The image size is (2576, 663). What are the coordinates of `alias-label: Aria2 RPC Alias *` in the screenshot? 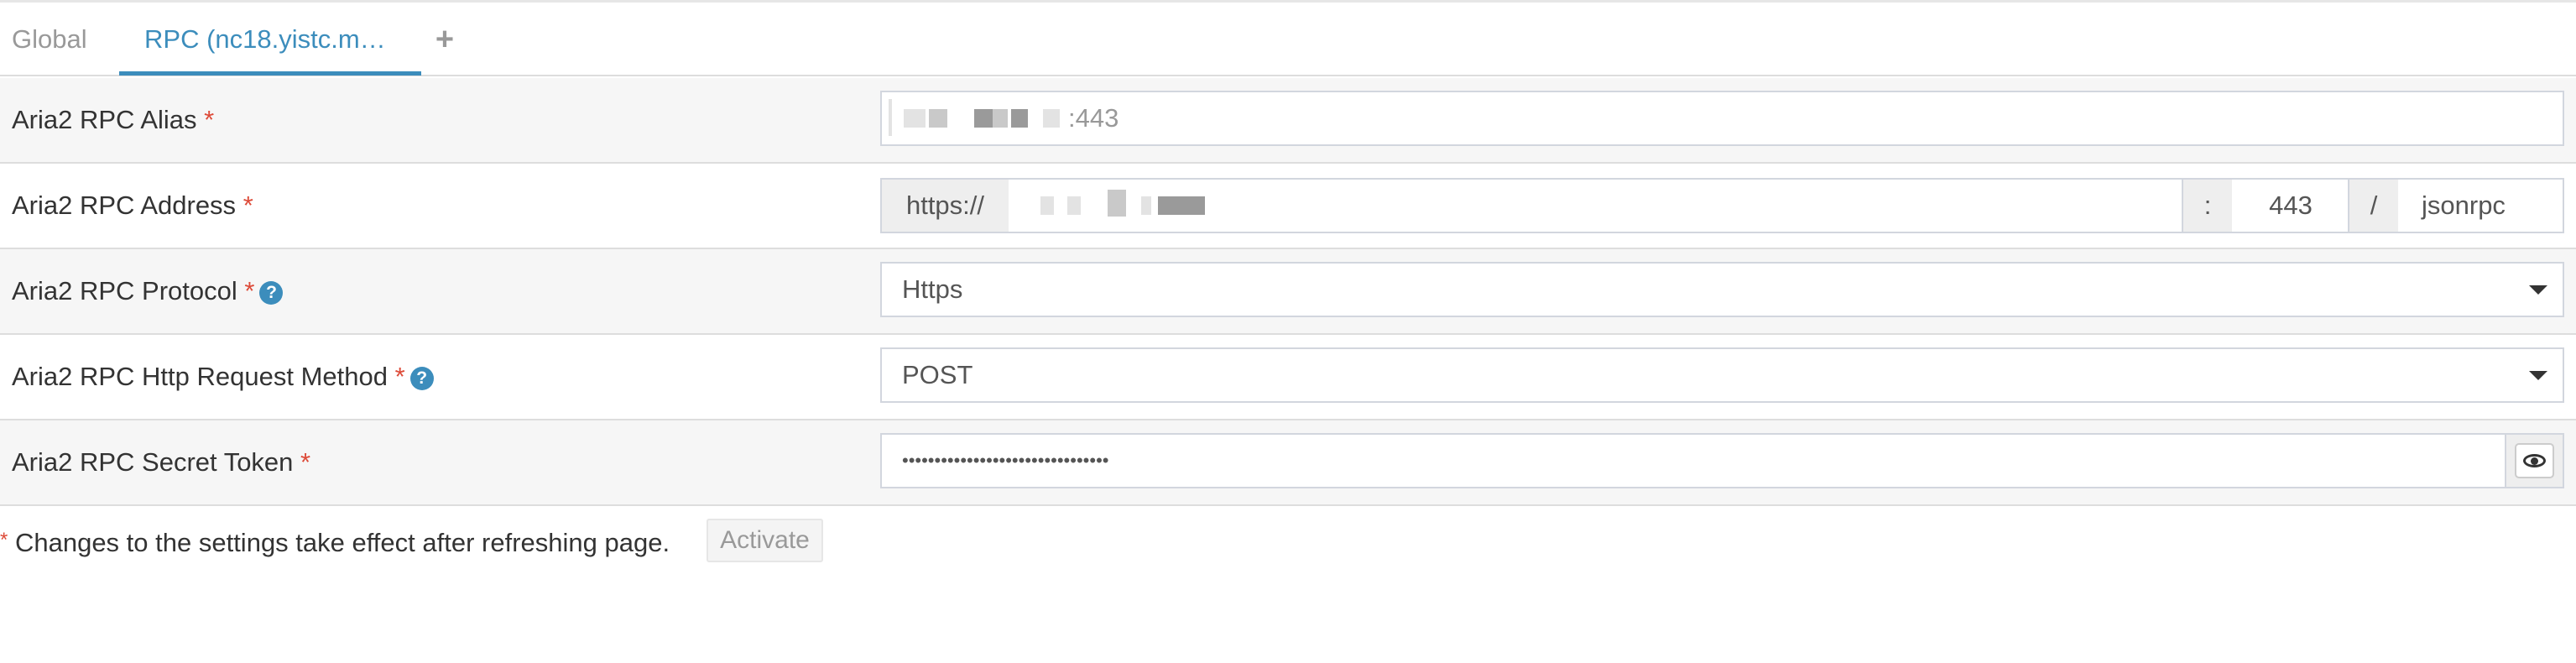 It's located at (113, 119).